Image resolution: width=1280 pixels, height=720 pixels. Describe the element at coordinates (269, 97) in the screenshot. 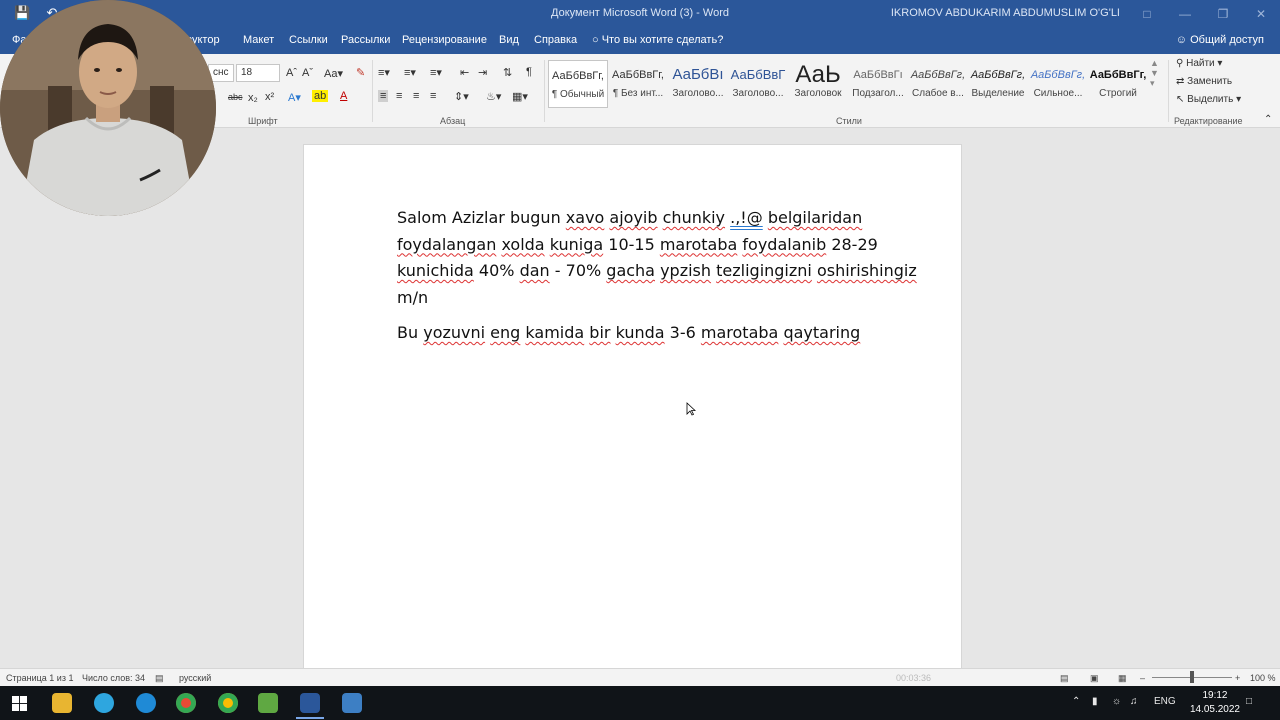

I see `superscript-icon: x²` at that location.